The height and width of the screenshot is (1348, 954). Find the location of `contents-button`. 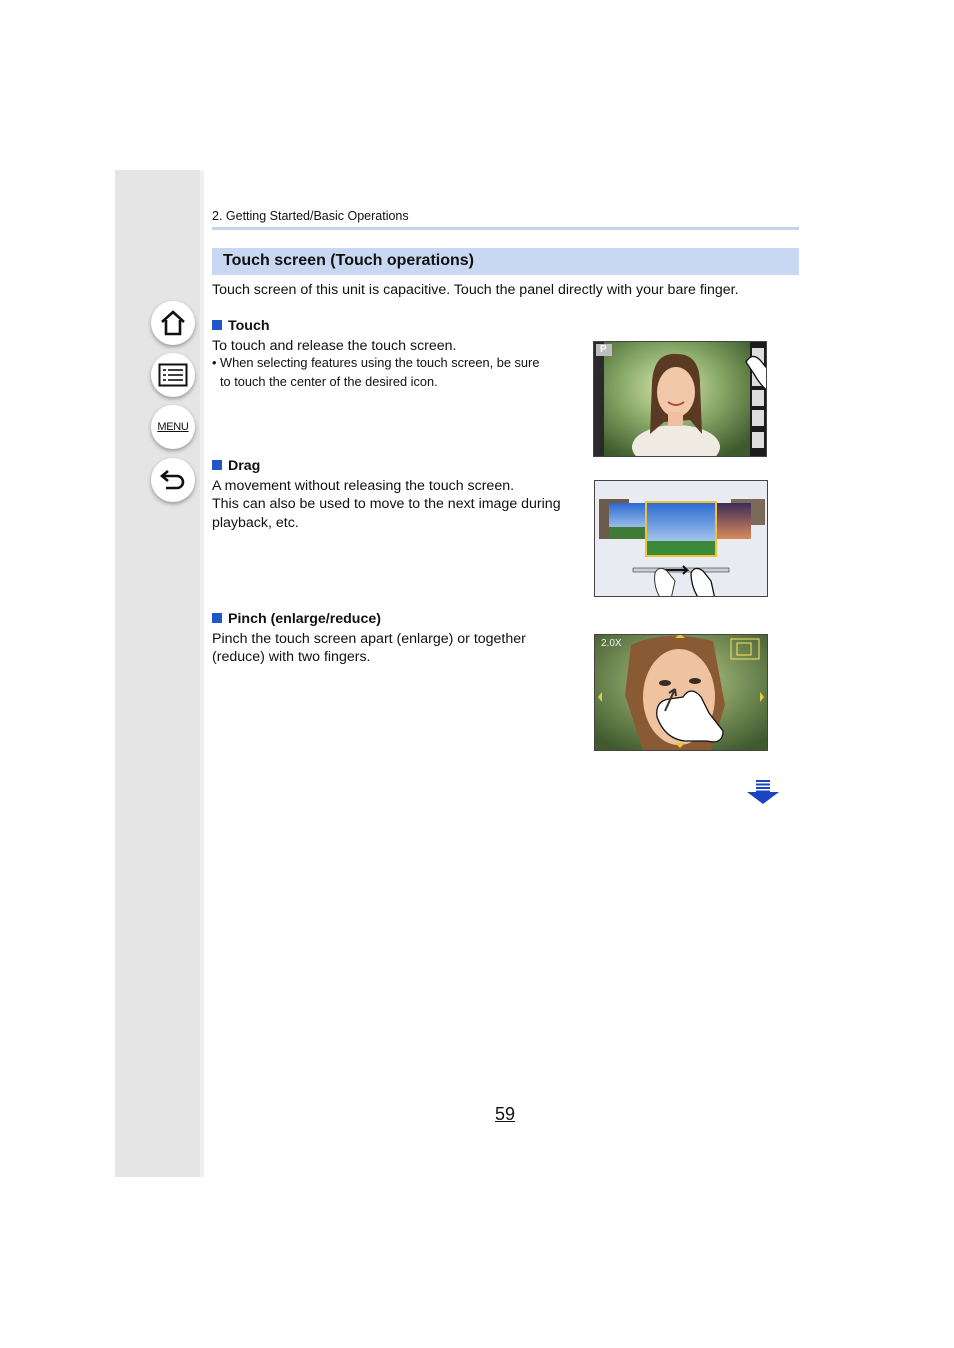

contents-button is located at coordinates (173, 375).